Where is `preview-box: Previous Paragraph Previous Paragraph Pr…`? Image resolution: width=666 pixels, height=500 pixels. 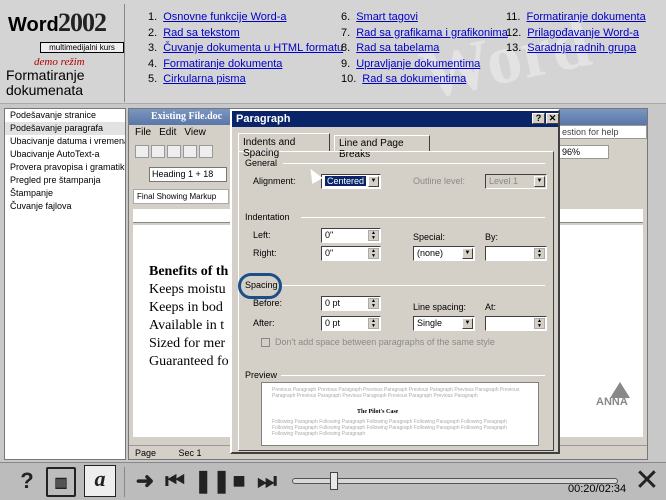 preview-box: Previous Paragraph Previous Paragraph Pr… is located at coordinates (400, 414).